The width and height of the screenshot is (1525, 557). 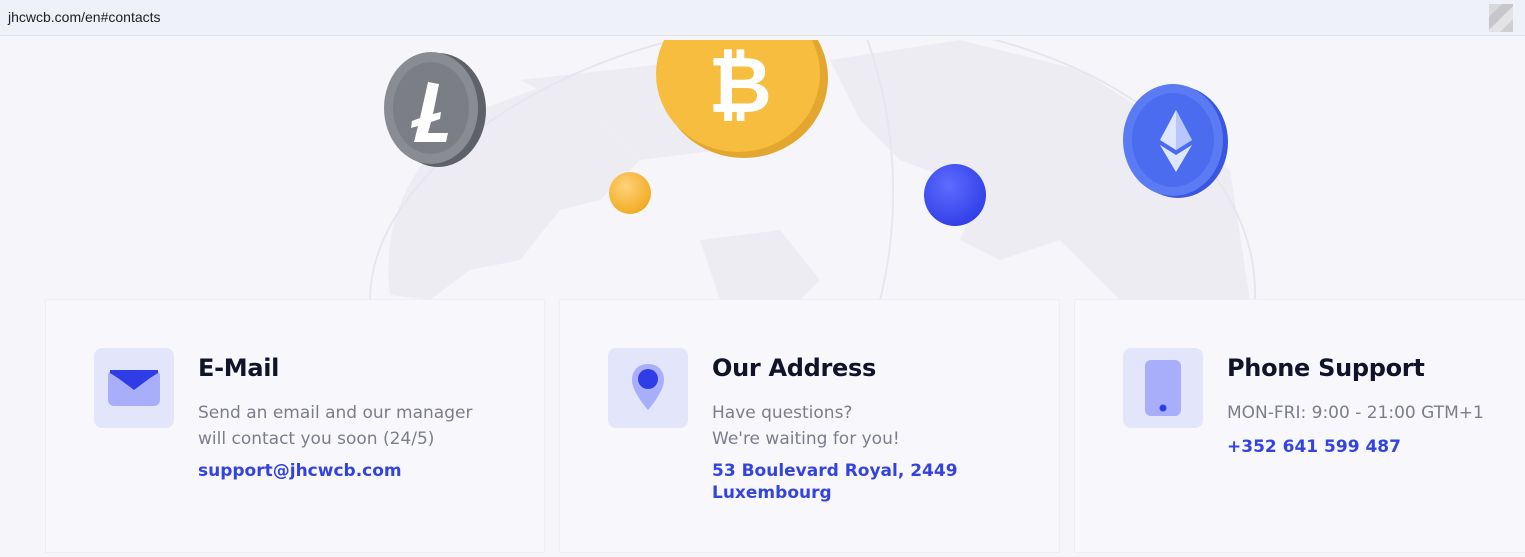 I want to click on card-description-line: MON-FRI: 9:00 - 21:00 GTM+1, so click(x=1355, y=413).